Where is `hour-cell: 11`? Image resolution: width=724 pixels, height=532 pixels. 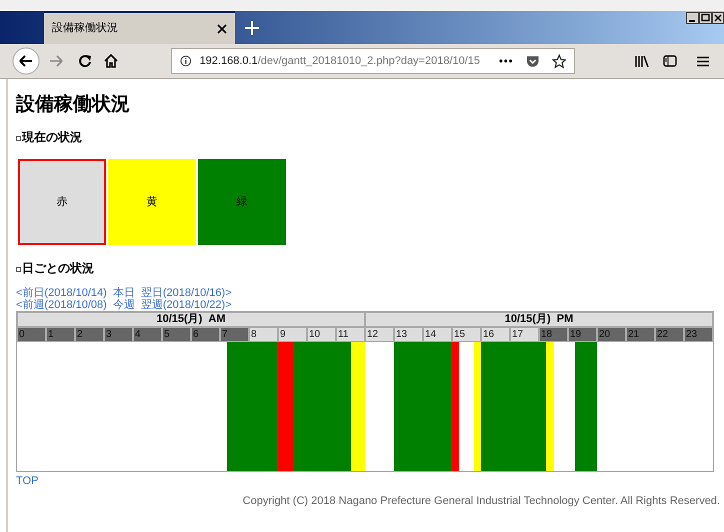 hour-cell: 11 is located at coordinates (350, 334).